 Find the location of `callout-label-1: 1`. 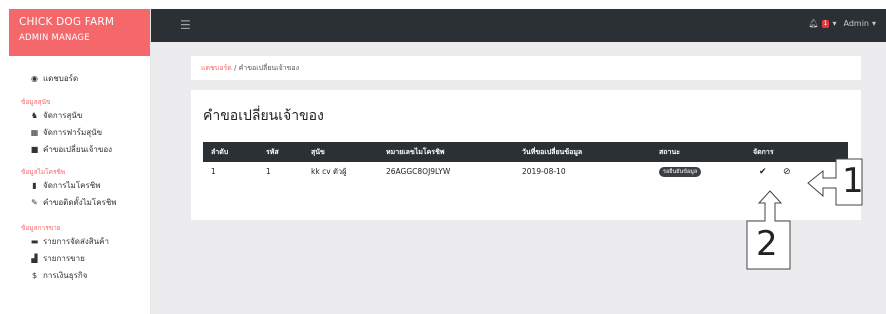

callout-label-1: 1 is located at coordinates (853, 181).